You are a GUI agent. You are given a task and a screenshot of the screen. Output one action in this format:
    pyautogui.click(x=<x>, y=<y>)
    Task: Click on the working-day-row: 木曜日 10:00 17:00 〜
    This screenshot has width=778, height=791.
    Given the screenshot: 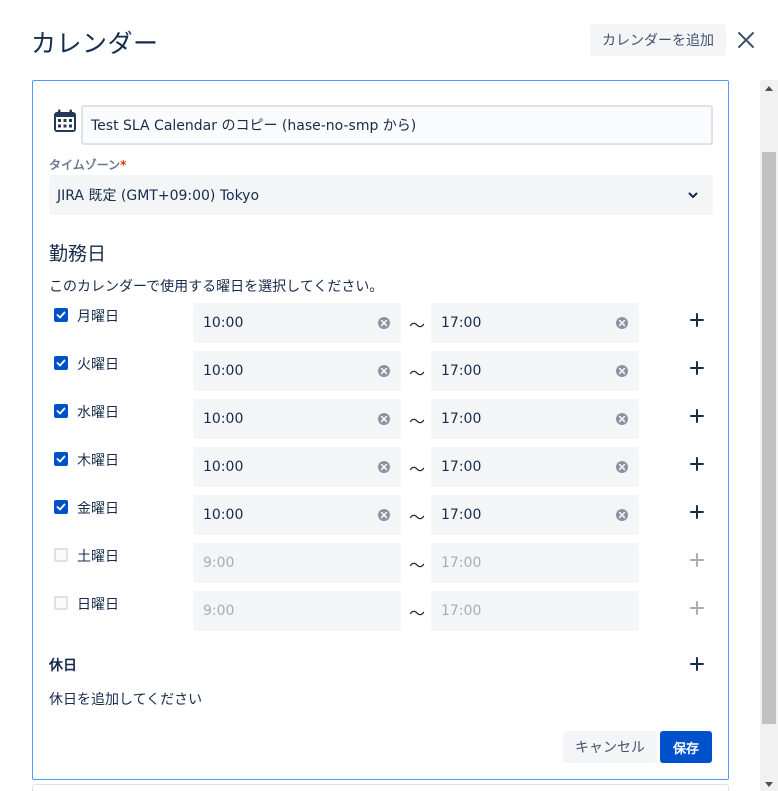 What is the action you would take?
    pyautogui.click(x=381, y=467)
    